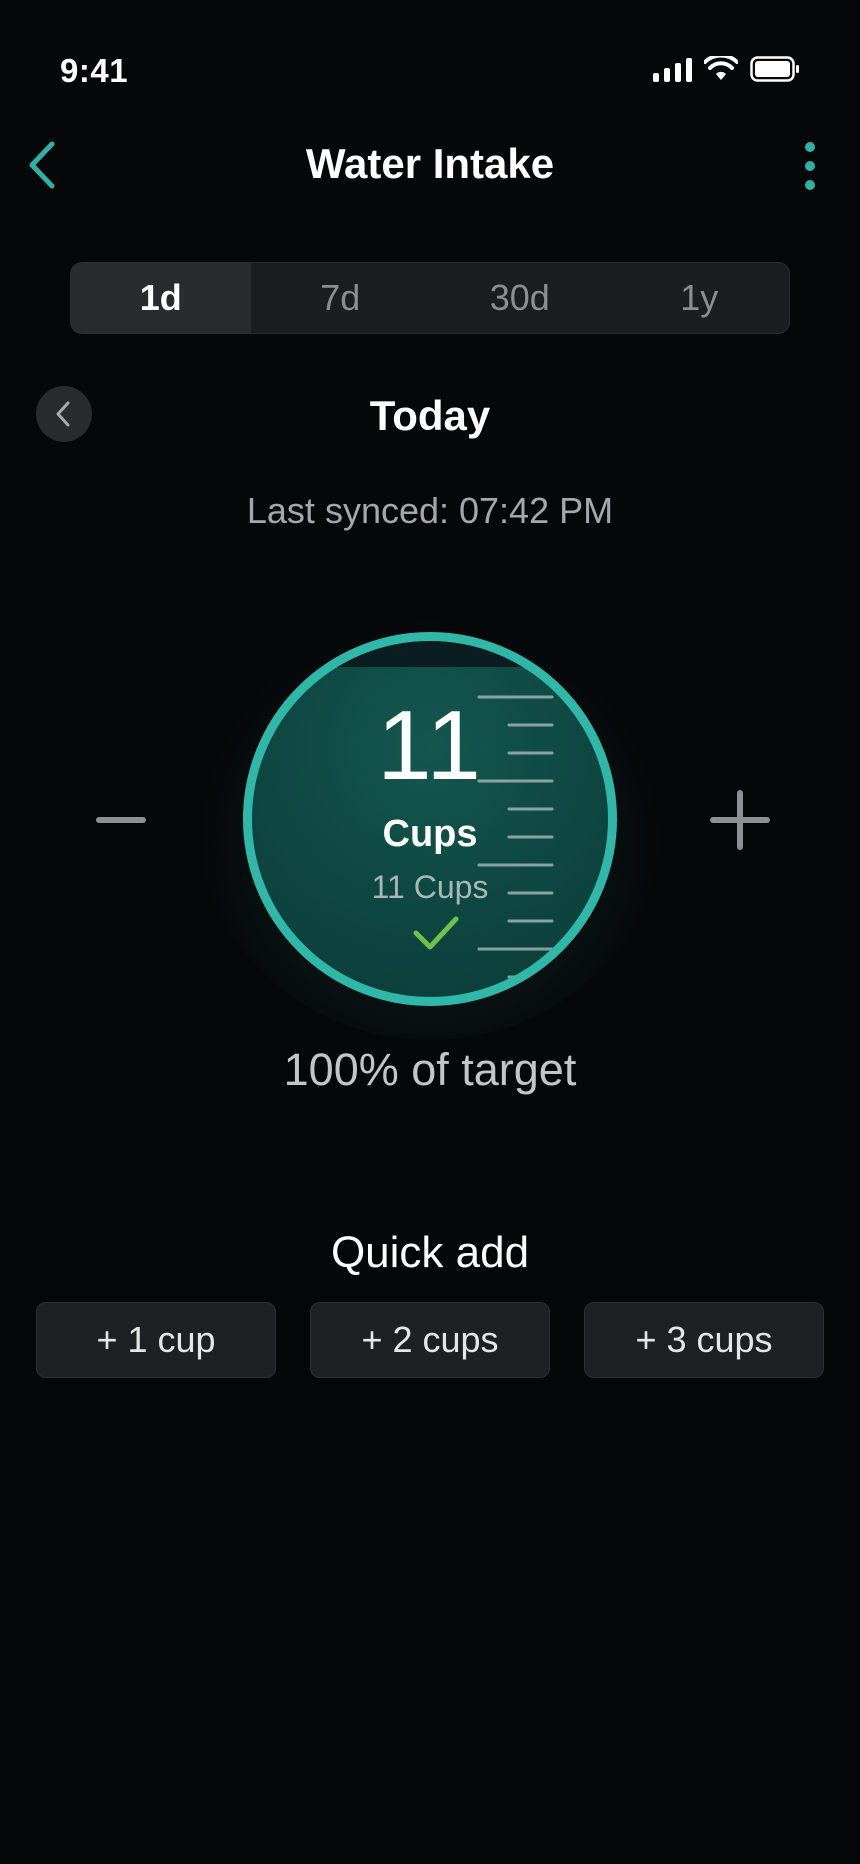  I want to click on last-synced-text: Last synced: 07:42 PM, so click(430, 510).